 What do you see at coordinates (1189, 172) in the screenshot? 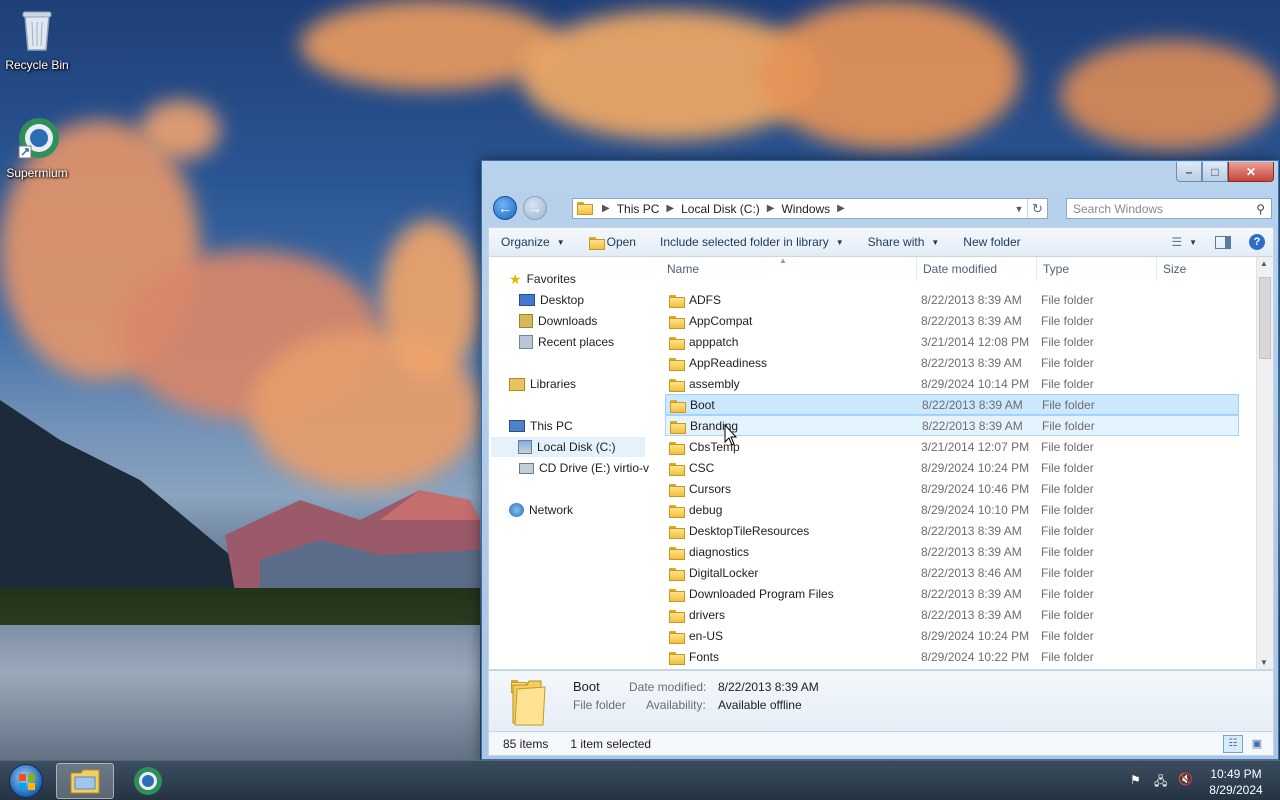
I see `minimize-button: –` at bounding box center [1189, 172].